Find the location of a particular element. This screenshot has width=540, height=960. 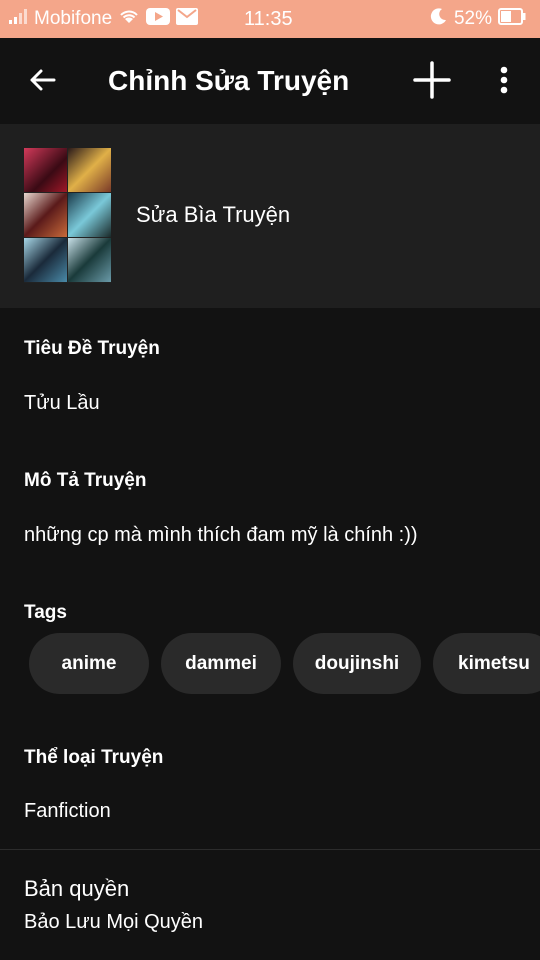

story-description-label: Mô Tả Truyện is located at coordinates (85, 480).